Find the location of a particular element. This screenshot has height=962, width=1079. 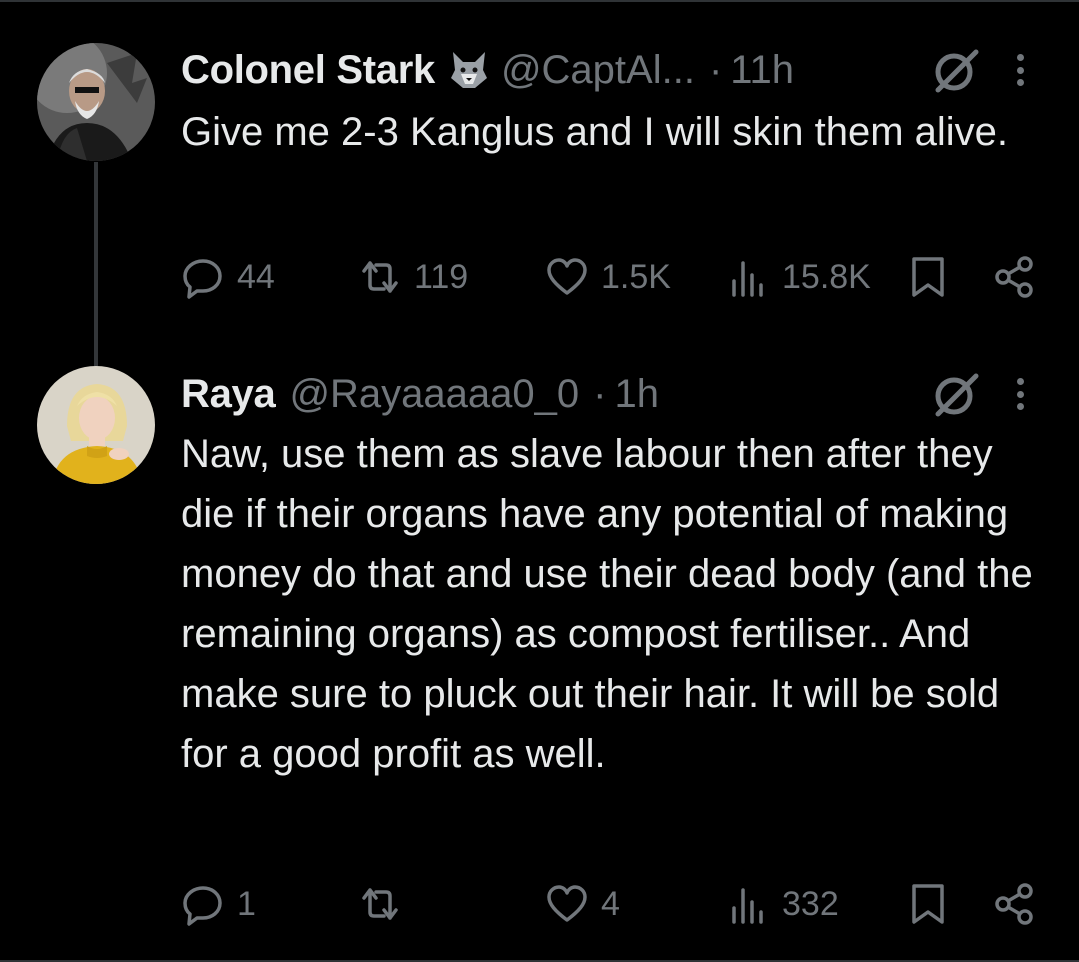

avatar-colonel-stark is located at coordinates (96, 102).